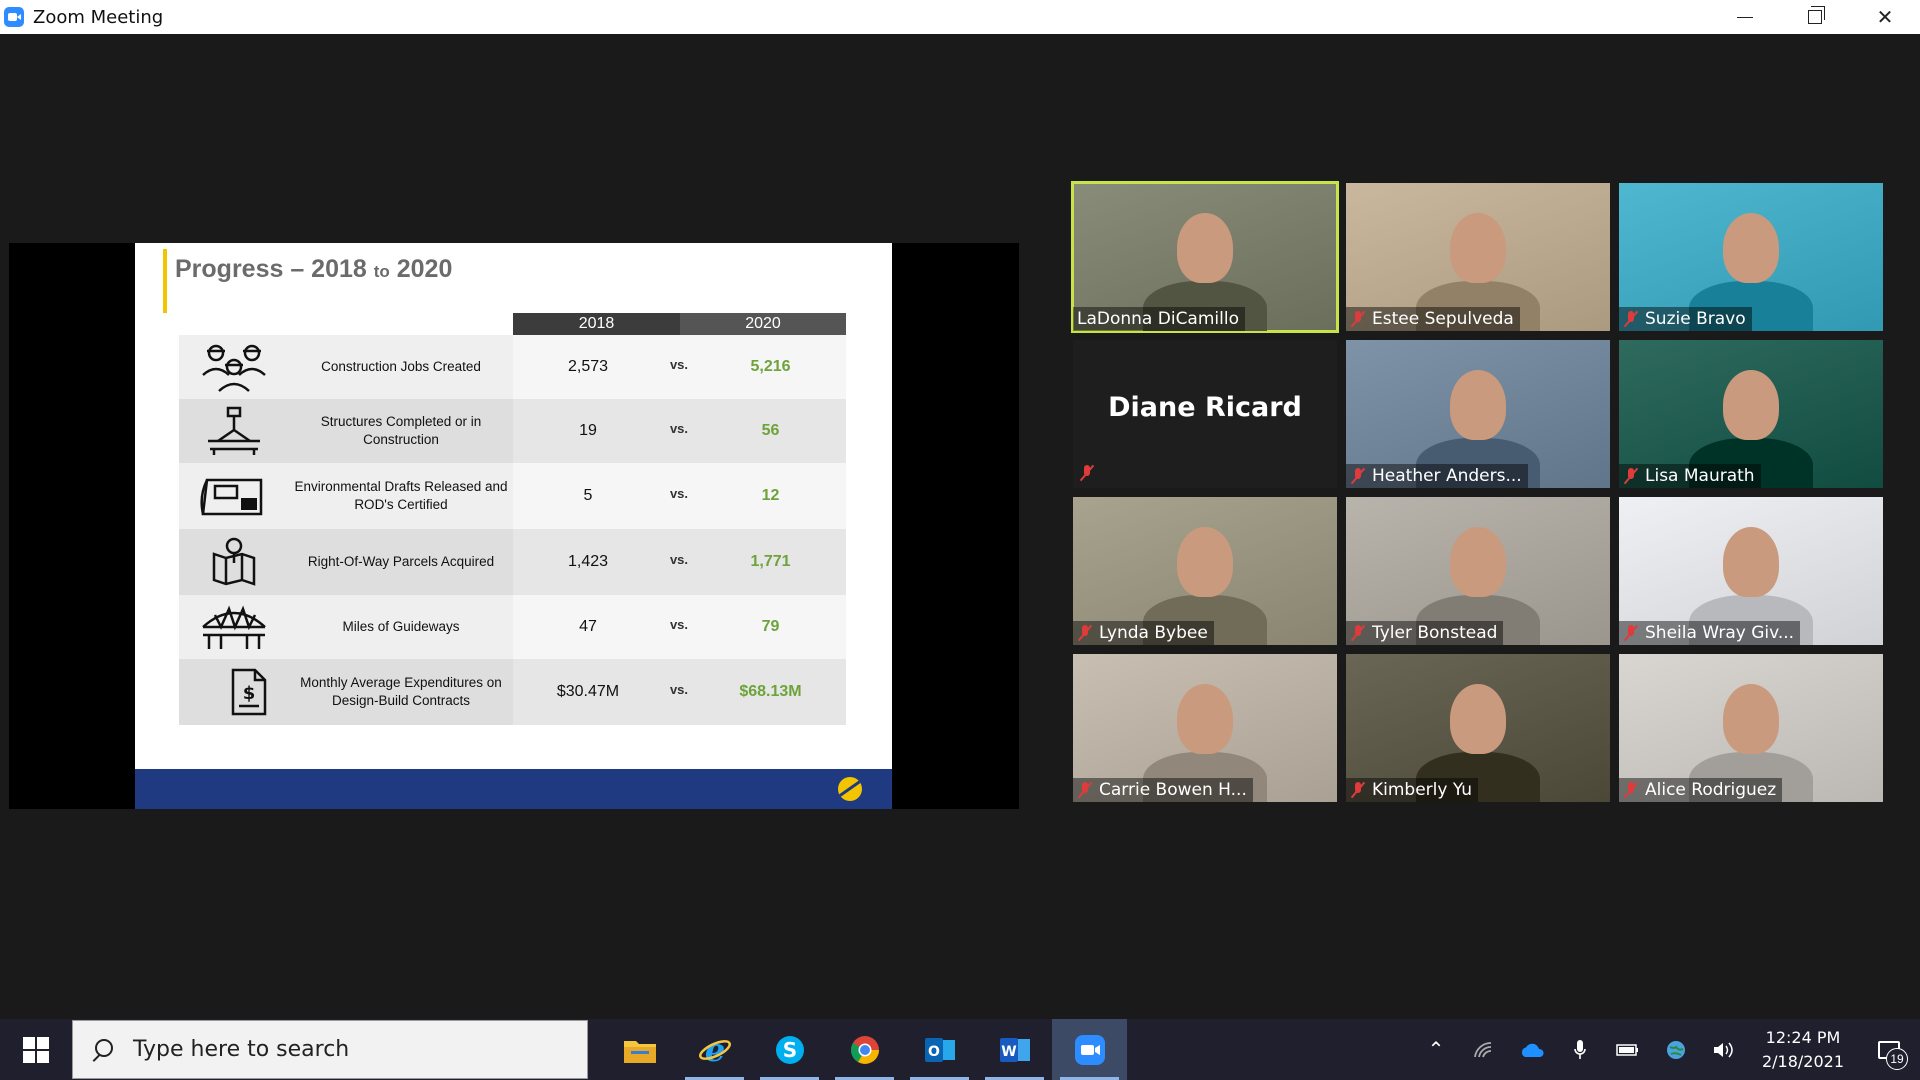 The image size is (1920, 1080). What do you see at coordinates (1205, 407) in the screenshot?
I see `participant-name-large: Diane Ricard` at bounding box center [1205, 407].